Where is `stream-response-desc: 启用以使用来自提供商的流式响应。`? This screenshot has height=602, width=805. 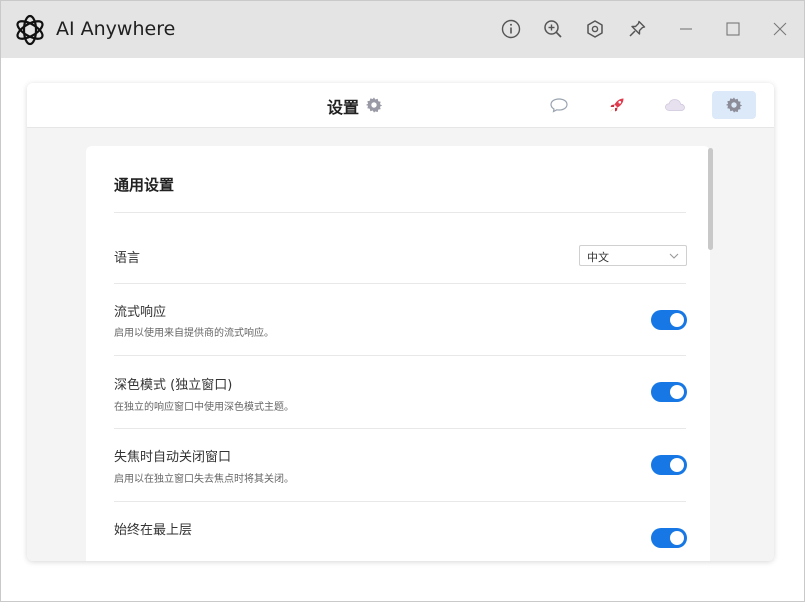
stream-response-desc: 启用以使用来自提供商的流式响应。 is located at coordinates (194, 333).